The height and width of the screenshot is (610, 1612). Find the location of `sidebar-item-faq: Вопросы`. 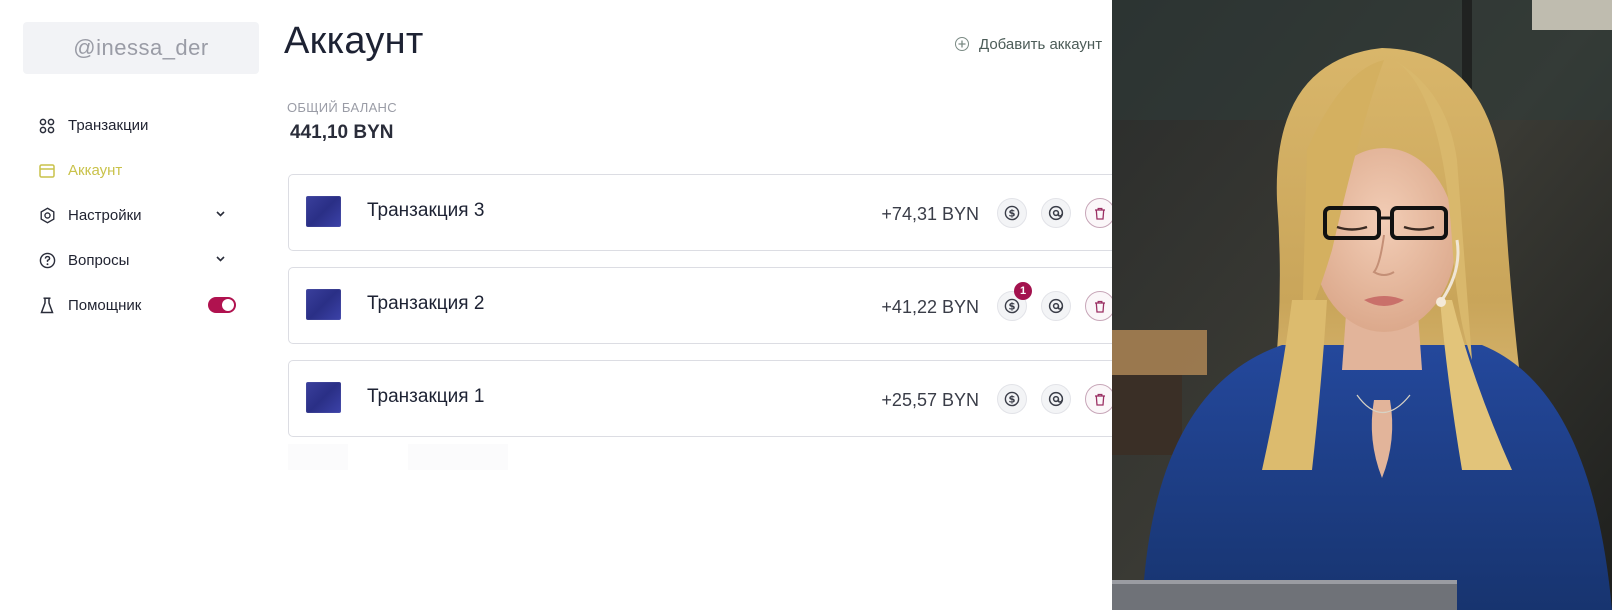

sidebar-item-faq: Вопросы is located at coordinates (136, 260).